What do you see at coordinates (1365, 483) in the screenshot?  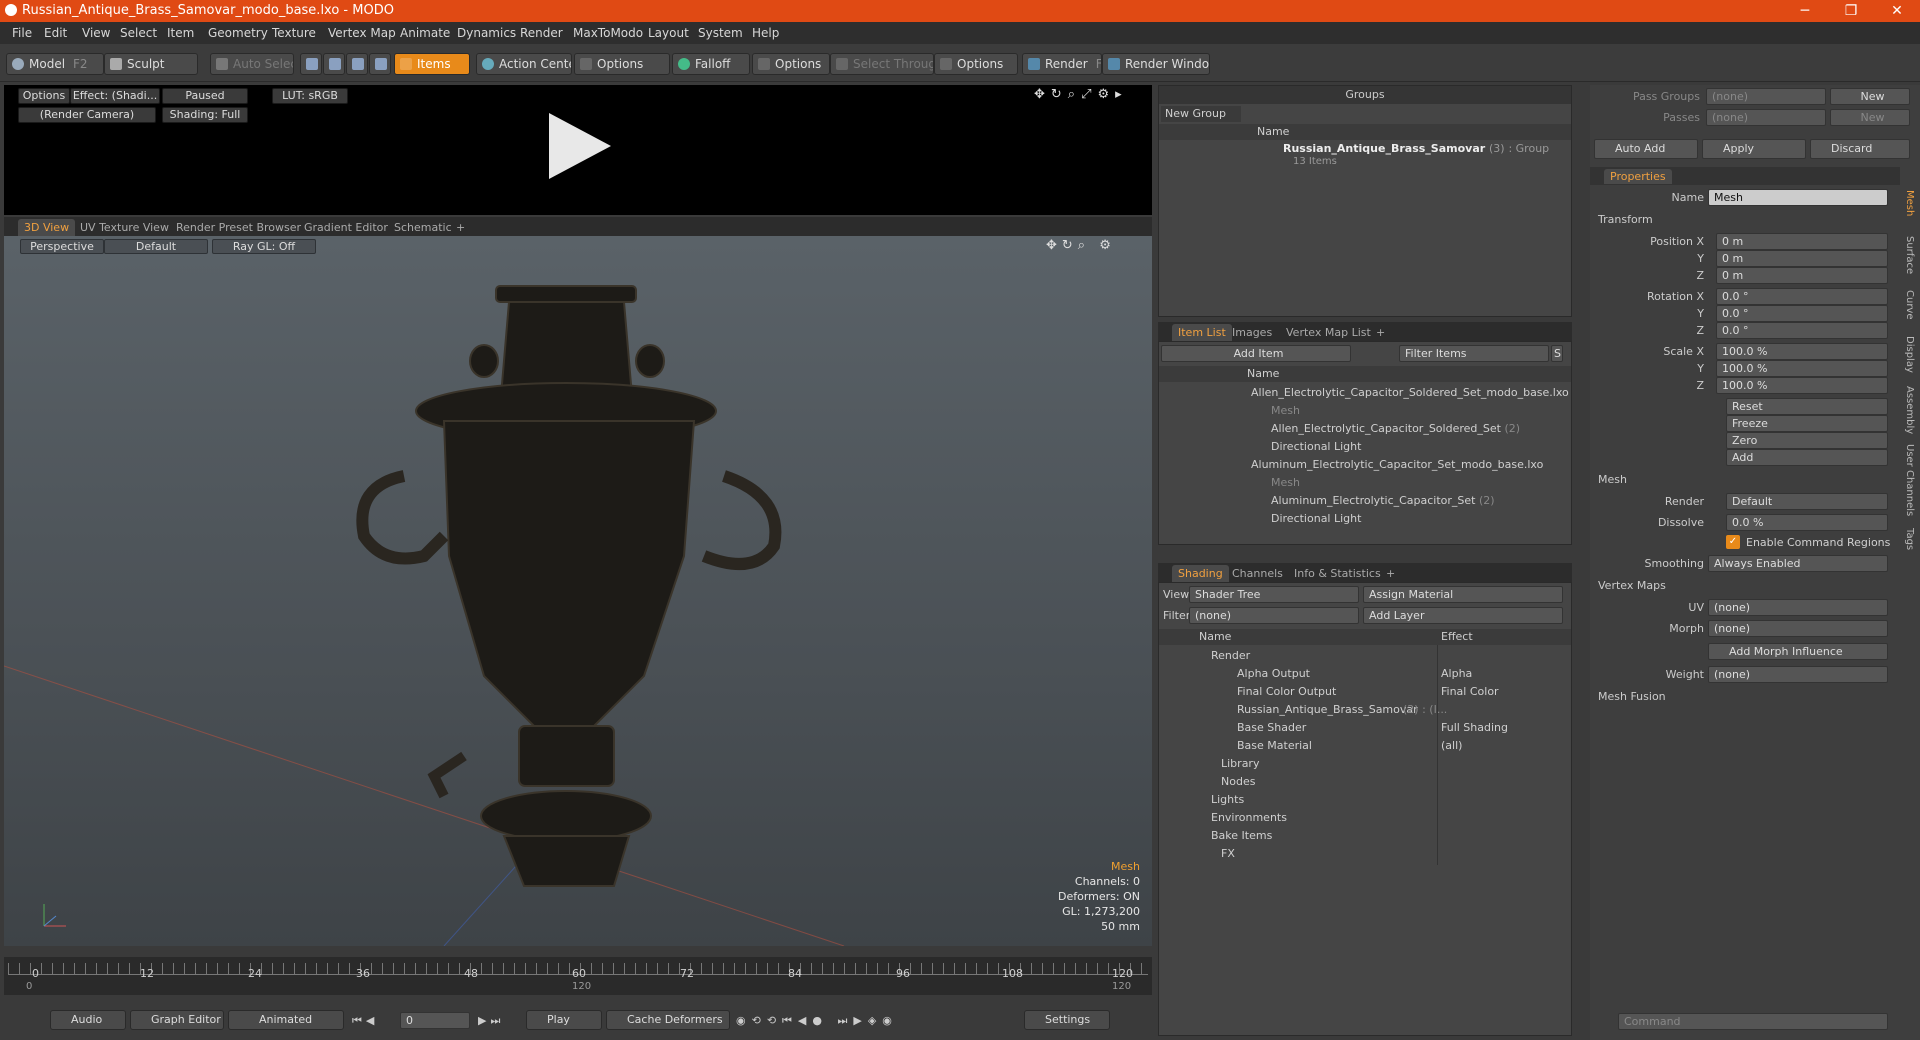 I see `list-item: Mesh` at bounding box center [1365, 483].